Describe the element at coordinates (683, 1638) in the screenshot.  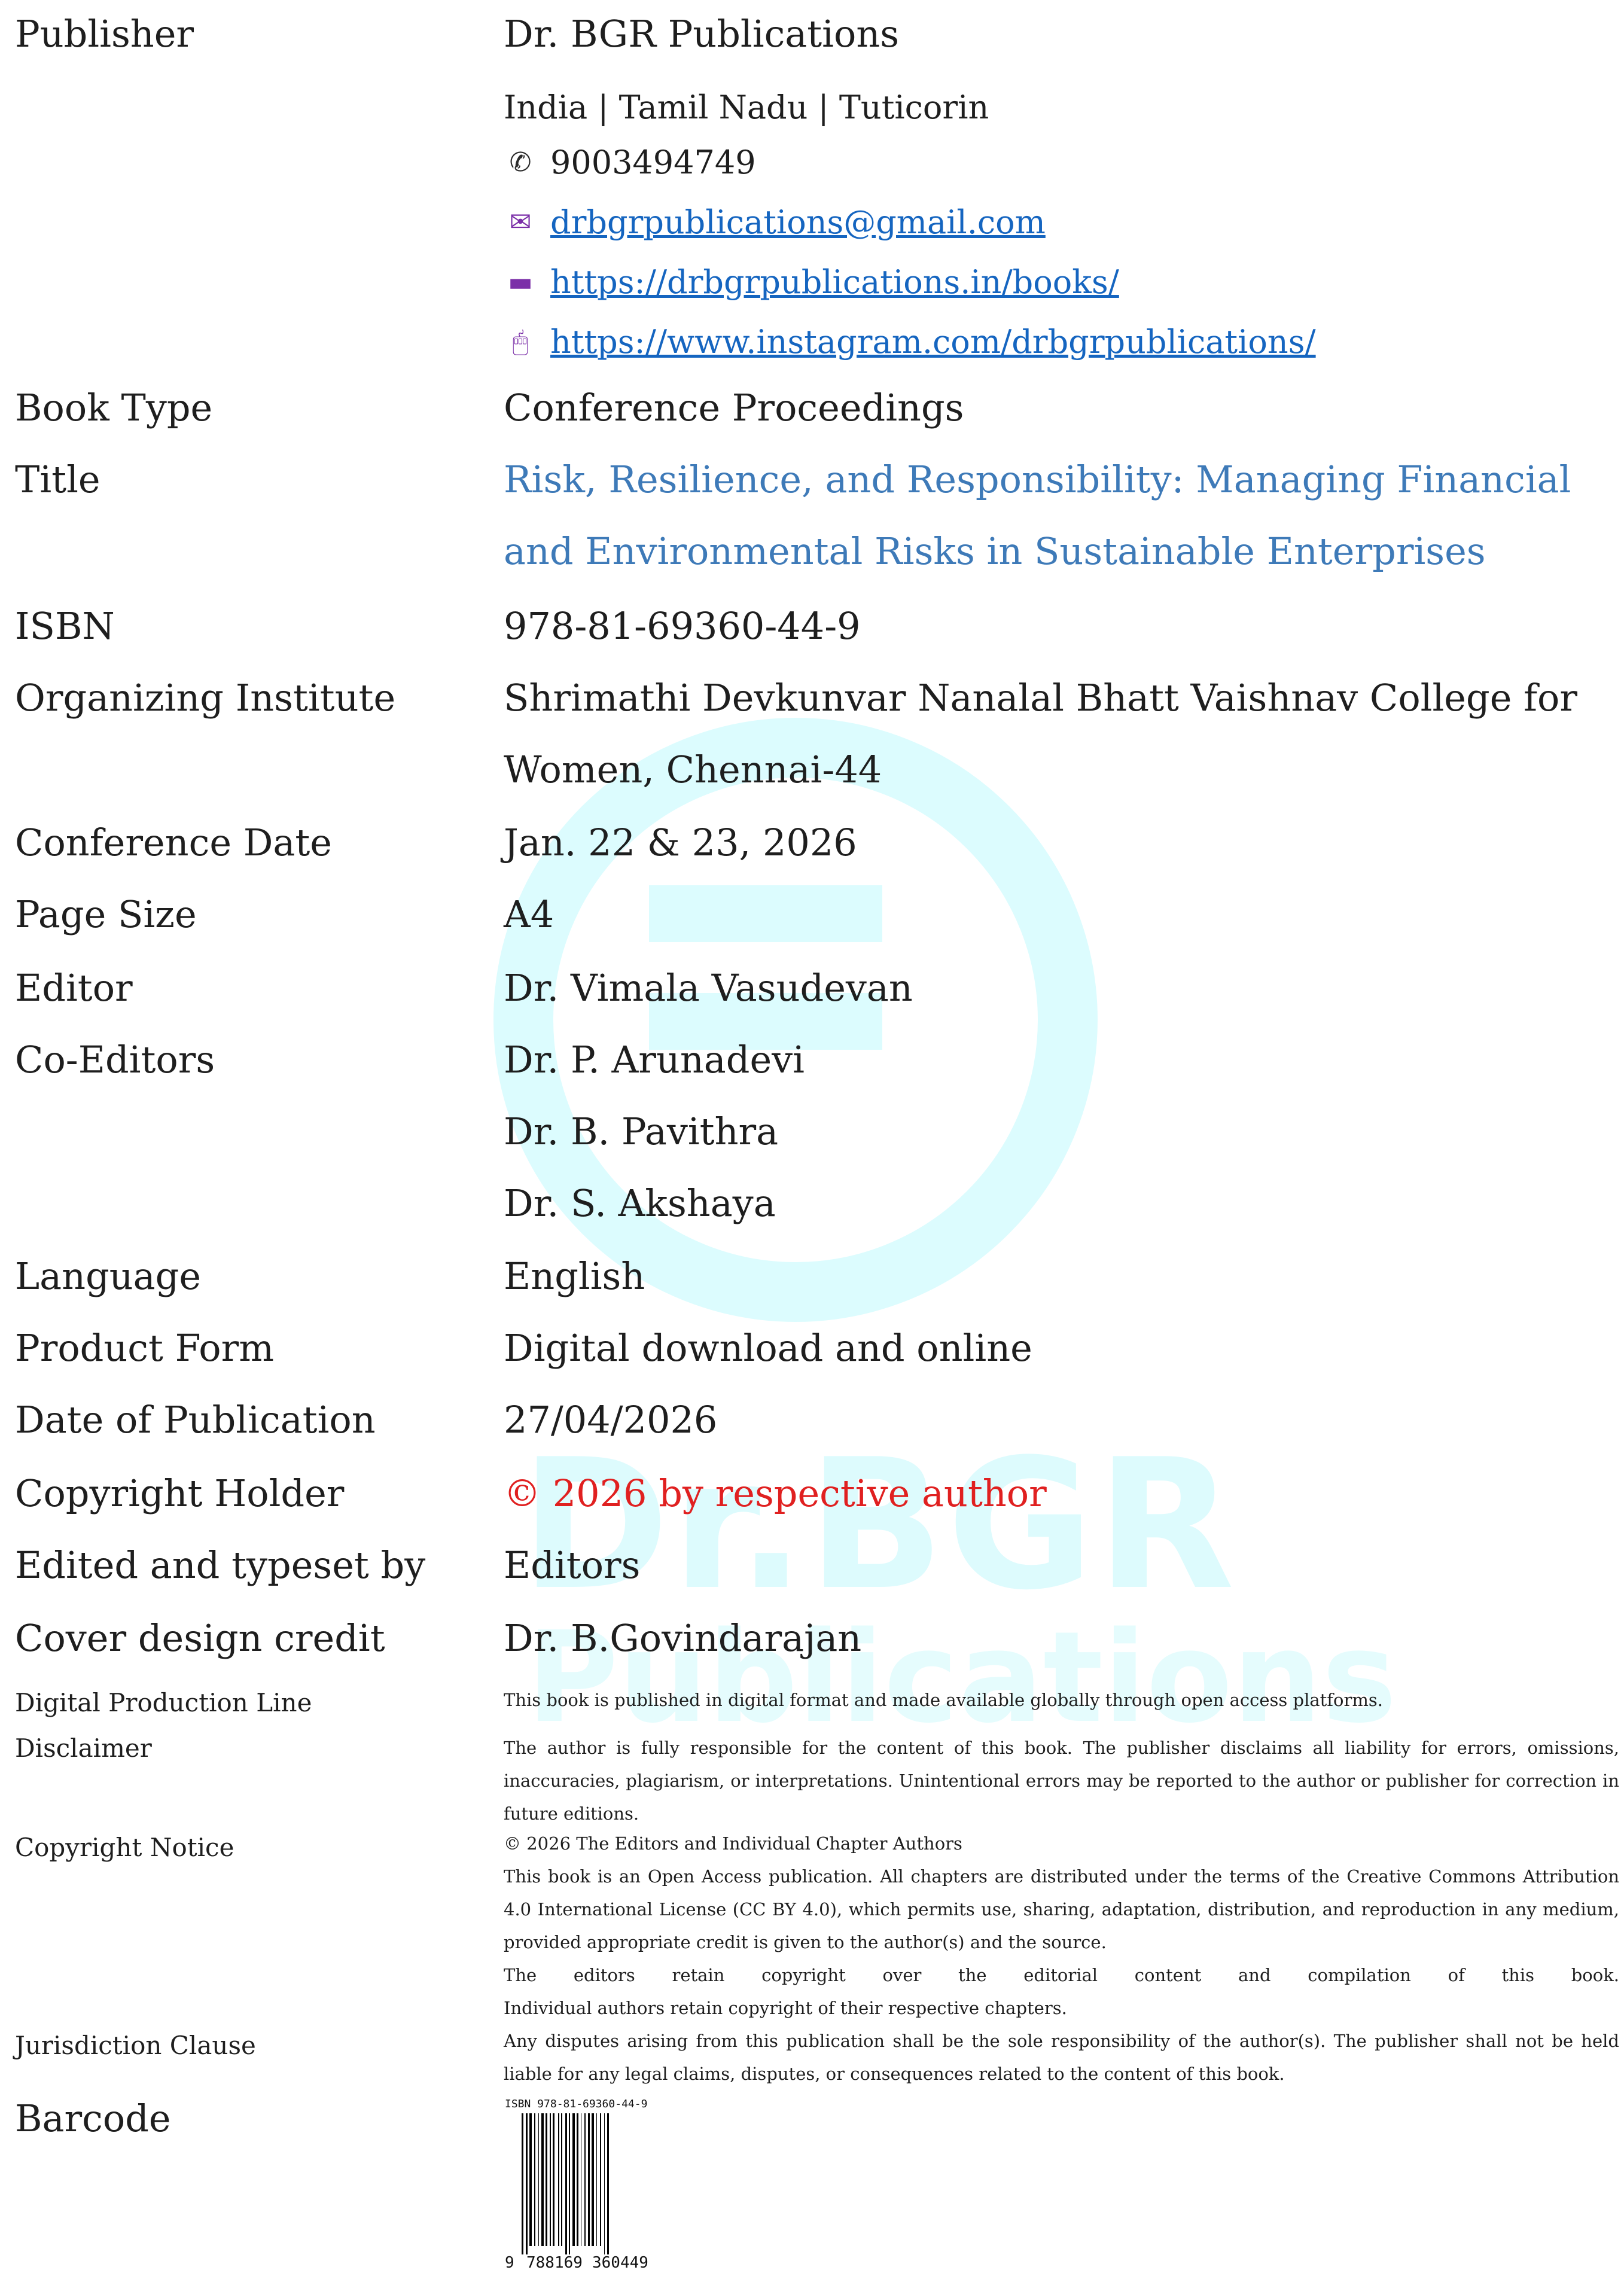
I see `cover-design-value: Dr. B.Govindarajan` at that location.